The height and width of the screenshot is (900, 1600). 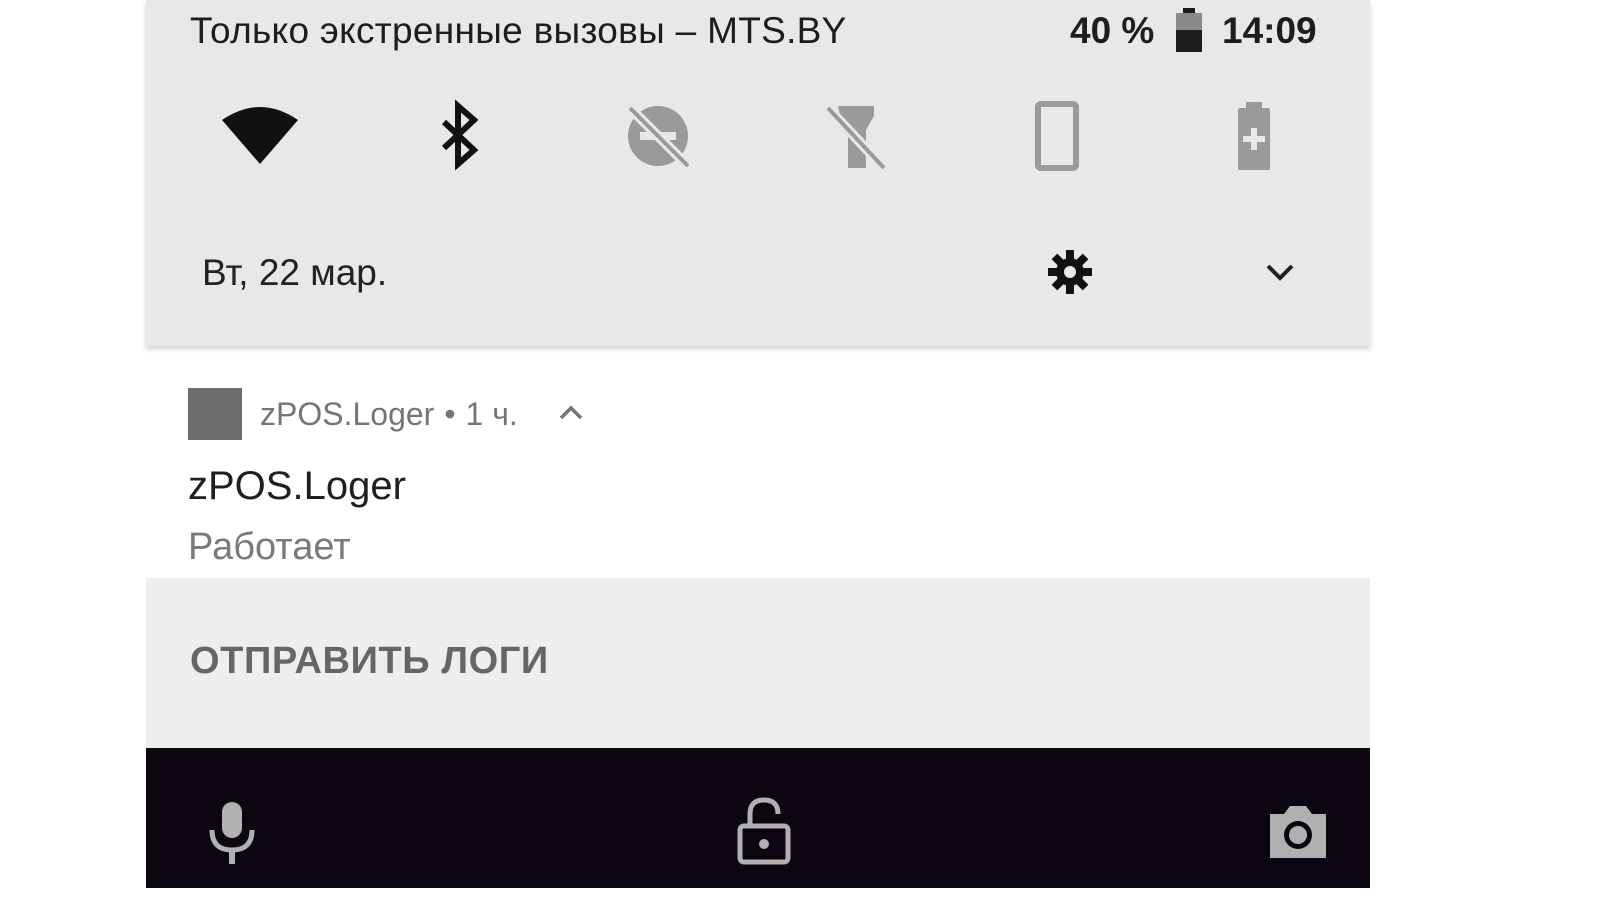 What do you see at coordinates (571, 412) in the screenshot?
I see `chevron-up-icon` at bounding box center [571, 412].